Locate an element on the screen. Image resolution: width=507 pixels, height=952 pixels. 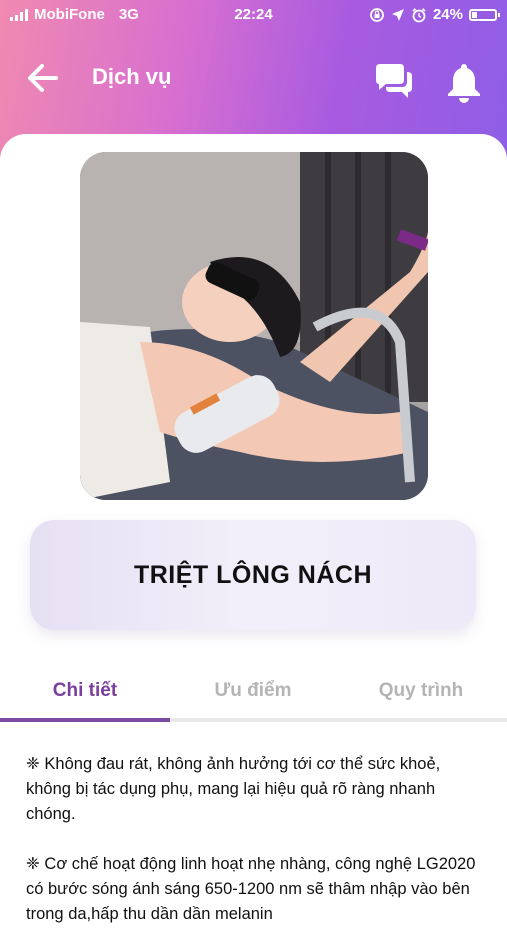
battery-percentage: 24% is located at coordinates (447, 14).